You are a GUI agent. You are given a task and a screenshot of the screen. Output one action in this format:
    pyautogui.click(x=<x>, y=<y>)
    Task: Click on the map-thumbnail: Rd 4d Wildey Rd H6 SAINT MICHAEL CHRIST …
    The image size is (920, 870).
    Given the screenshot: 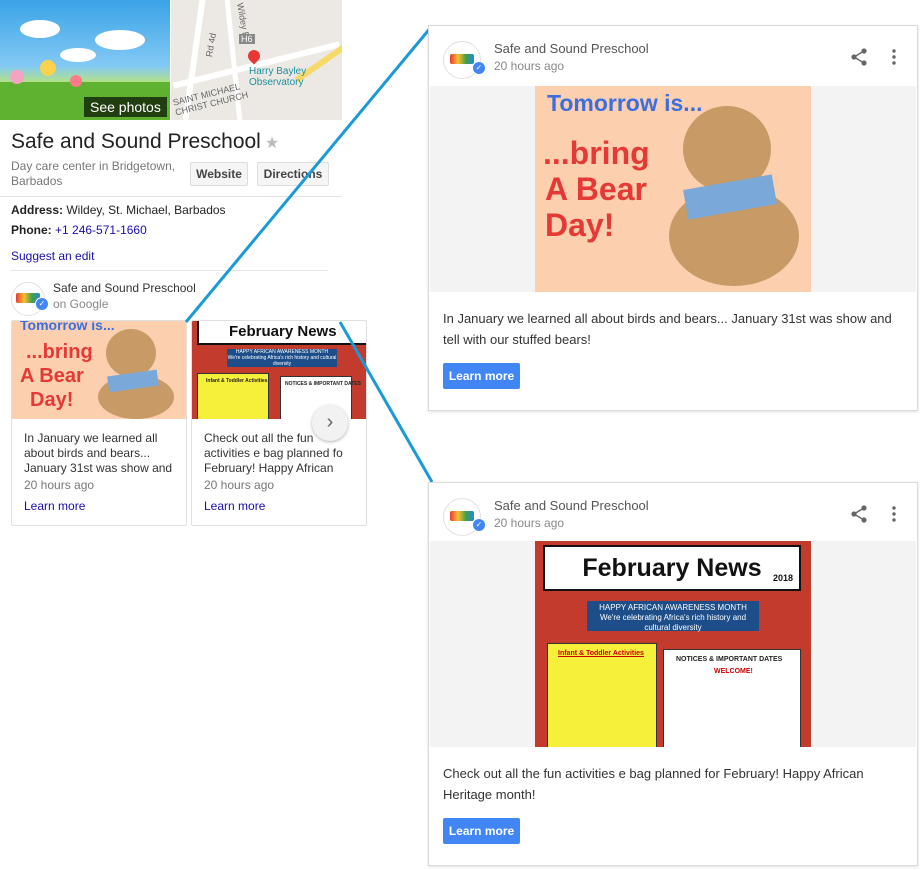 What is the action you would take?
    pyautogui.click(x=256, y=60)
    